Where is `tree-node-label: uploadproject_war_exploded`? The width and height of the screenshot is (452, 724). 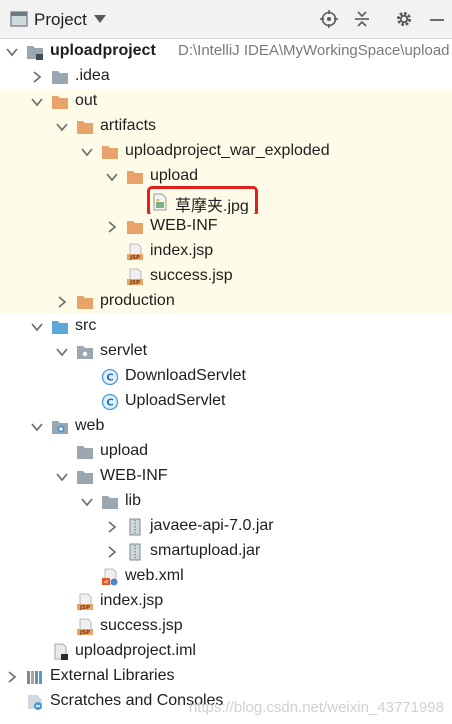 tree-node-label: uploadproject_war_exploded is located at coordinates (227, 150).